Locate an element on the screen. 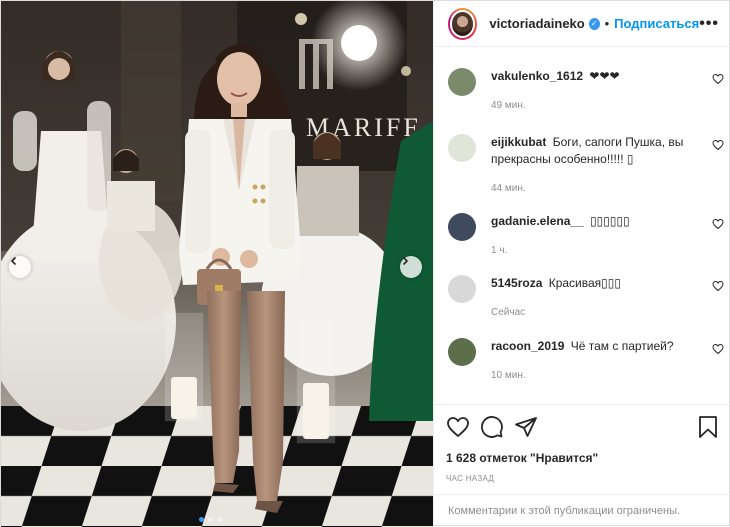 The height and width of the screenshot is (527, 730). more-options-button: ••• is located at coordinates (709, 24).